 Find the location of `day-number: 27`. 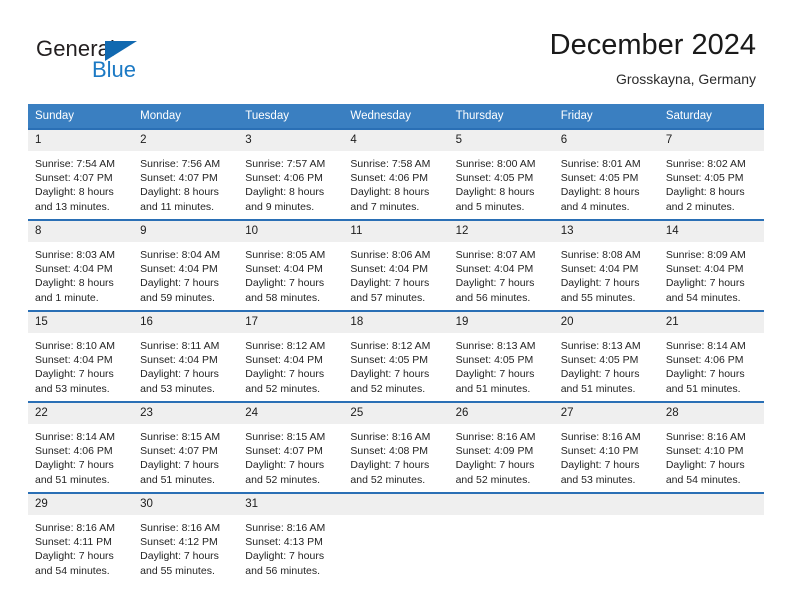

day-number: 27 is located at coordinates (606, 413).